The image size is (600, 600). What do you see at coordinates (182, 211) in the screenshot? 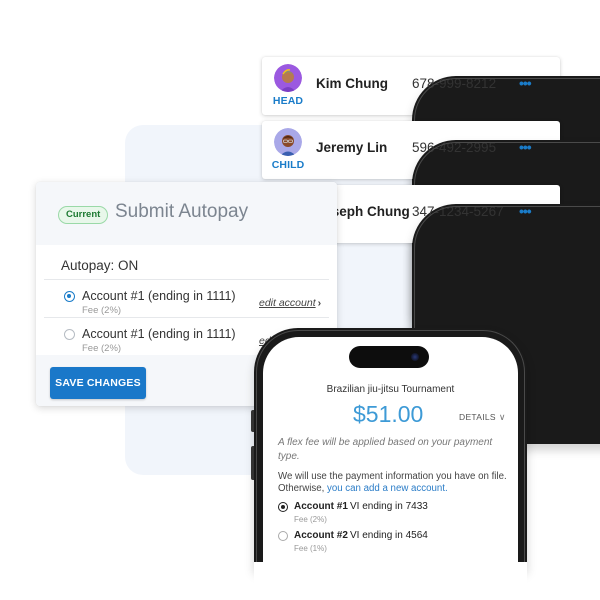
I see `autopay-title: Submit Autopay` at bounding box center [182, 211].